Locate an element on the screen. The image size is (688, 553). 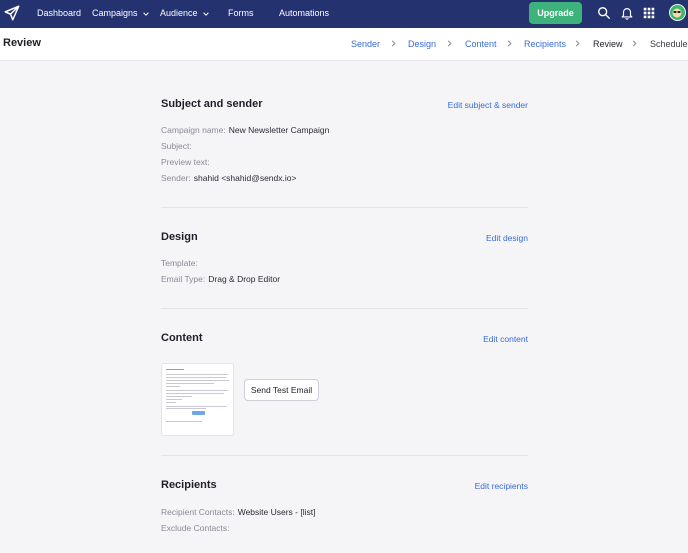
avatar-face-icon is located at coordinates (677, 13).